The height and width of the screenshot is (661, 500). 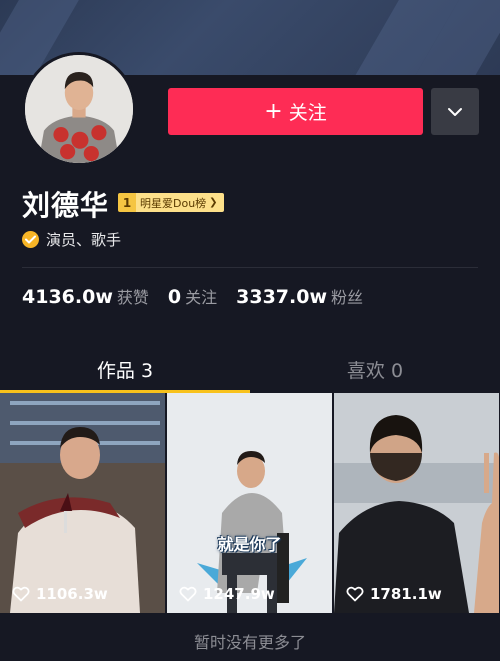 What do you see at coordinates (282, 297) in the screenshot?
I see `stat-followers-value: 3337.0w` at bounding box center [282, 297].